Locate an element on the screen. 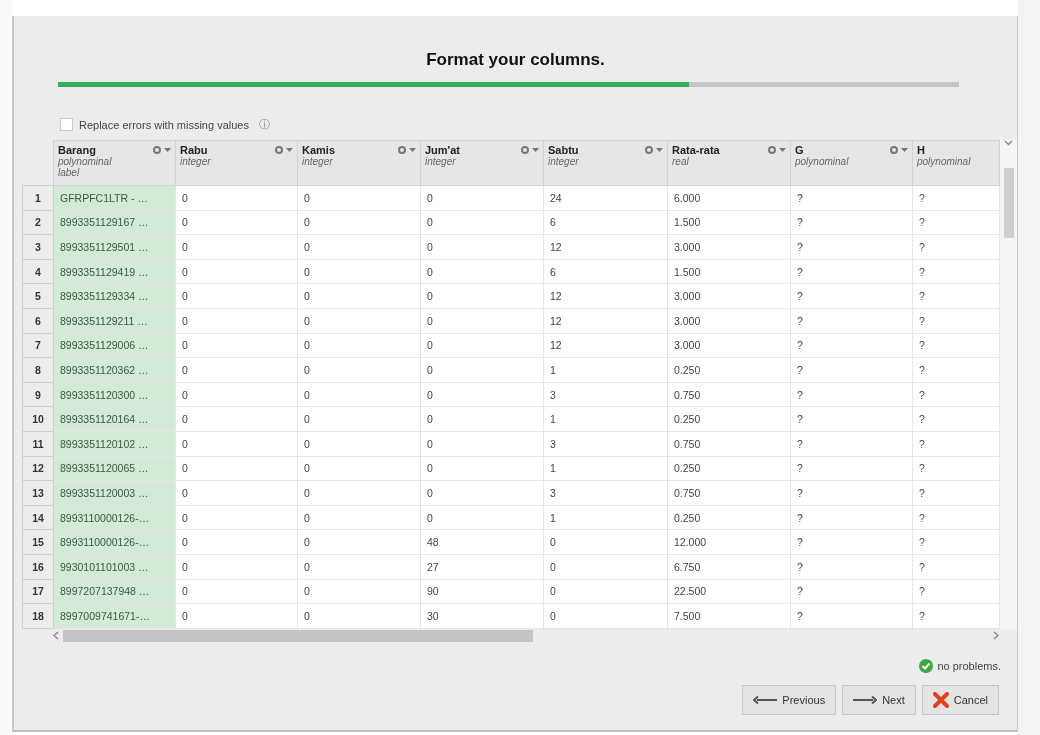 This screenshot has height=735, width=1040. check-icon is located at coordinates (926, 665).